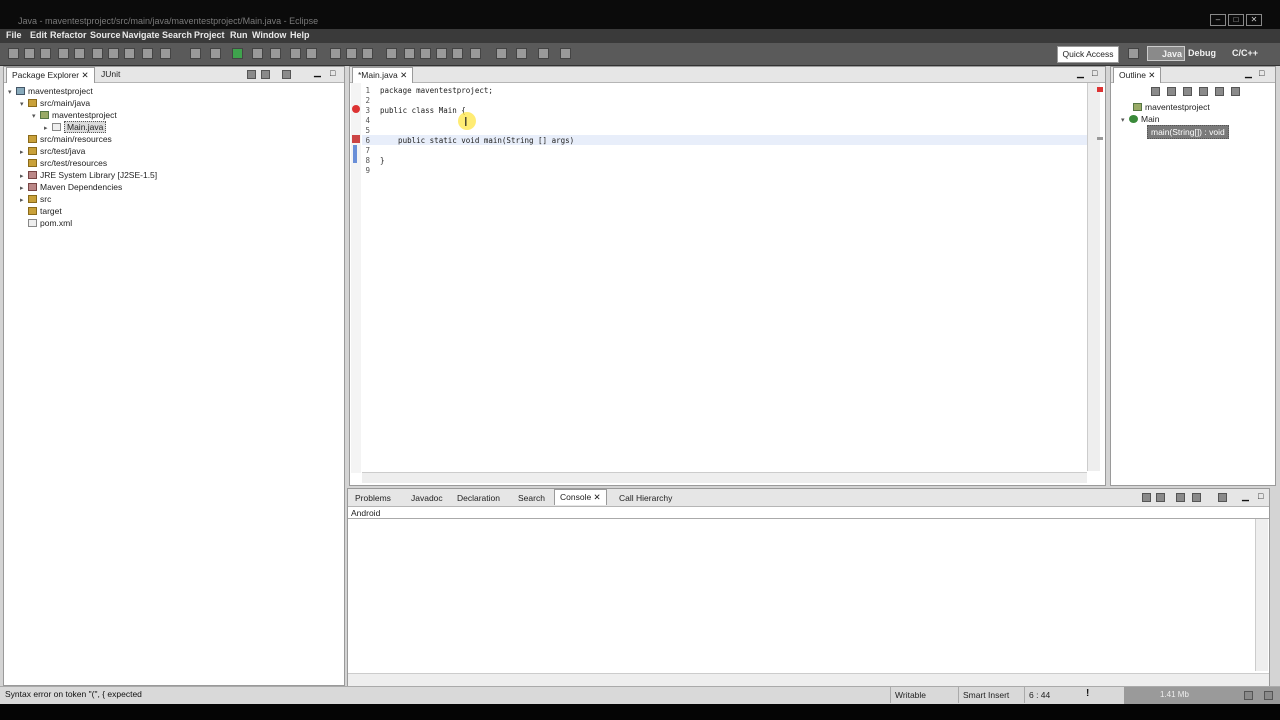 The width and height of the screenshot is (1280, 720). What do you see at coordinates (295, 53) in the screenshot?
I see `coverage-icon` at bounding box center [295, 53].